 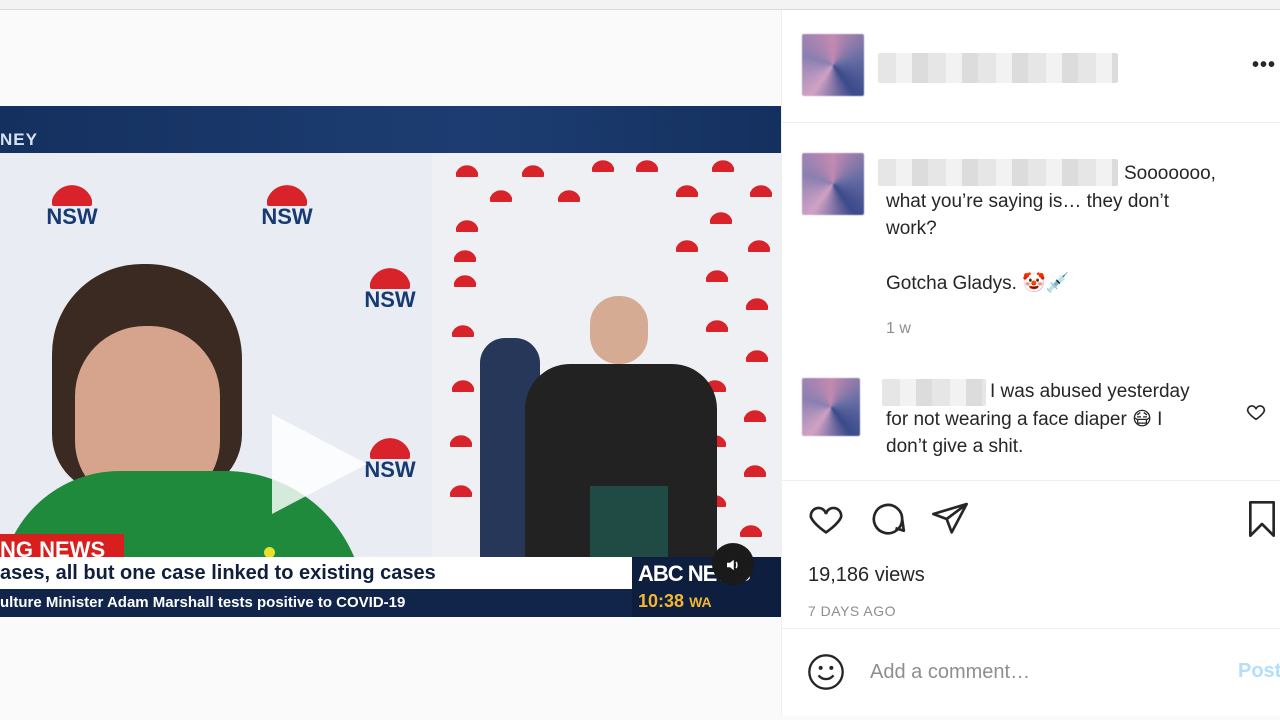 I want to click on video-top-strip: NEY, so click(x=390, y=129).